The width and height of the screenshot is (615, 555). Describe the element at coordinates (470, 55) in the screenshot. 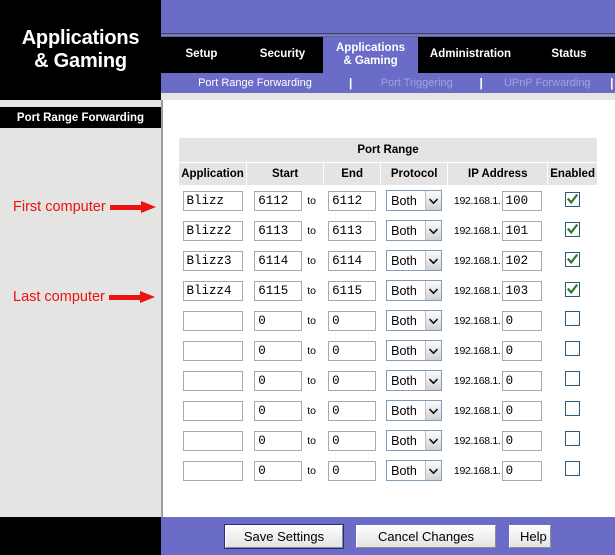

I see `tab-administration: Administration` at that location.